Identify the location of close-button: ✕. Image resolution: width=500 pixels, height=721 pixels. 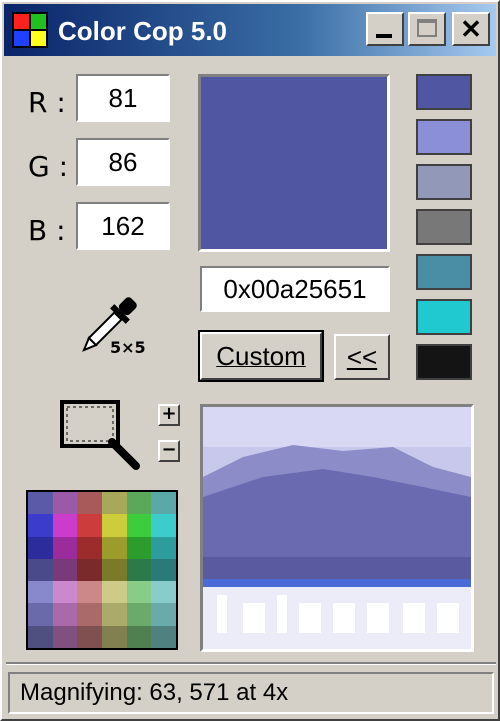
(471, 29).